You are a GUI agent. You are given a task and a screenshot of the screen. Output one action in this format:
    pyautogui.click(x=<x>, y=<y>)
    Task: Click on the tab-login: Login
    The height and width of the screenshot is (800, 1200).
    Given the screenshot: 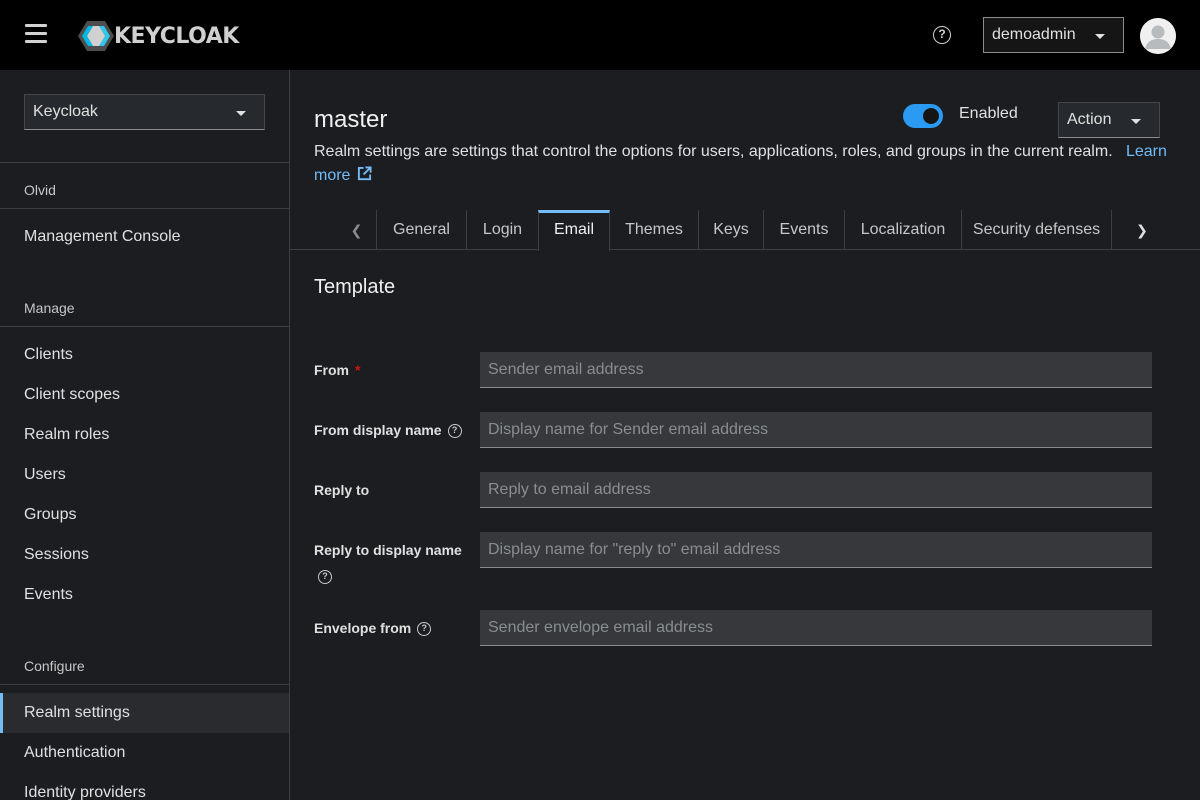 What is the action you would take?
    pyautogui.click(x=503, y=230)
    